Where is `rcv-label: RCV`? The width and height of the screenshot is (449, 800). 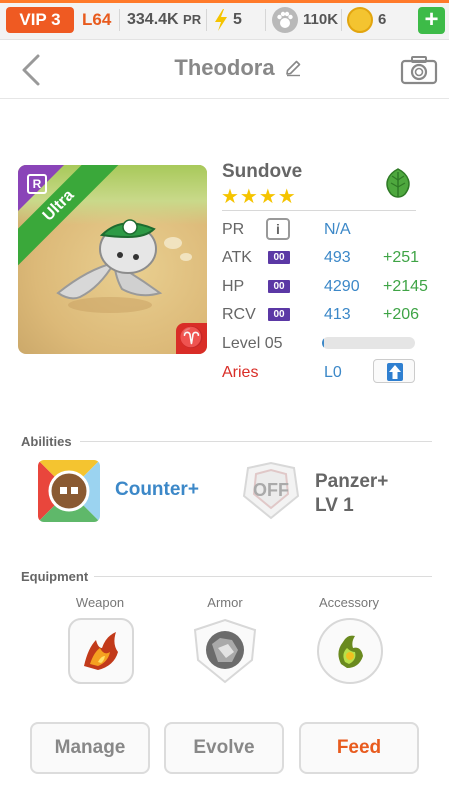
rcv-label: RCV is located at coordinates (239, 314).